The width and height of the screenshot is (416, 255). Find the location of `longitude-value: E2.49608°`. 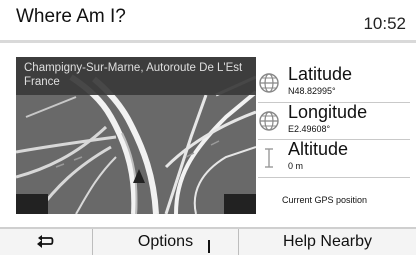

longitude-value: E2.49608° is located at coordinates (309, 129).